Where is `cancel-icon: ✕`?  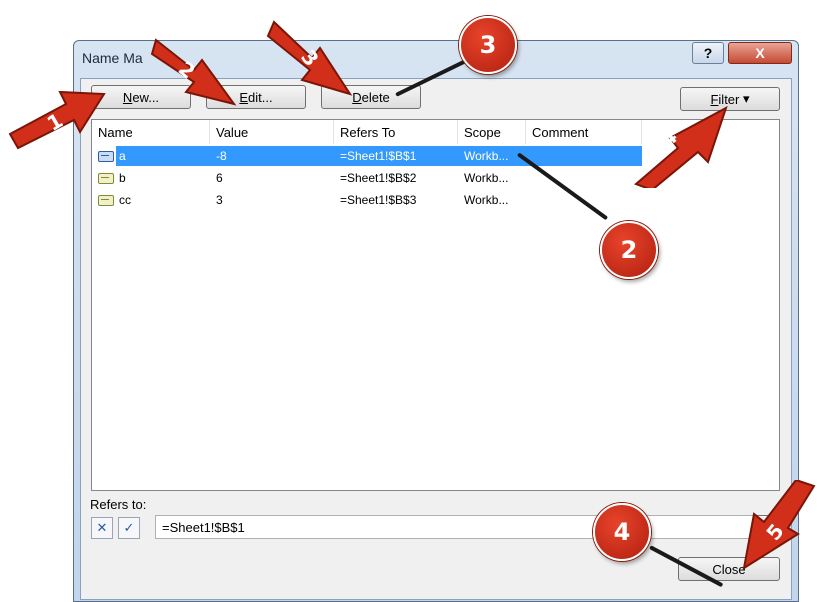 cancel-icon: ✕ is located at coordinates (102, 528).